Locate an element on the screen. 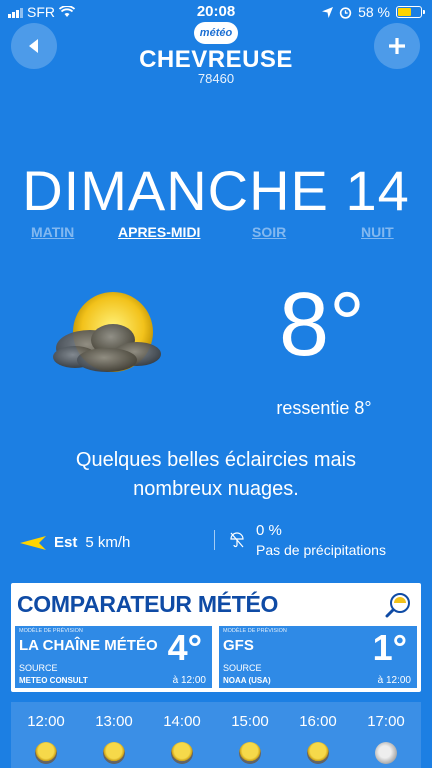  battery-percent: 58 % is located at coordinates (374, 12).